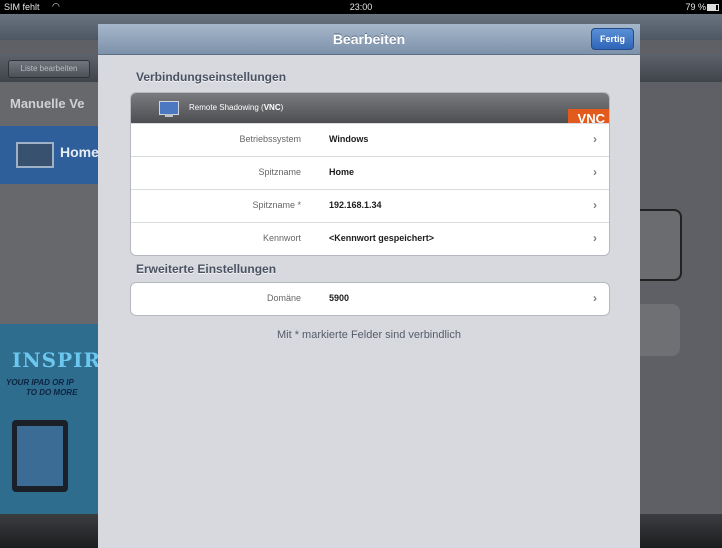 This screenshot has width=722, height=548. Describe the element at coordinates (40, 456) in the screenshot. I see `tablet-icon` at that location.